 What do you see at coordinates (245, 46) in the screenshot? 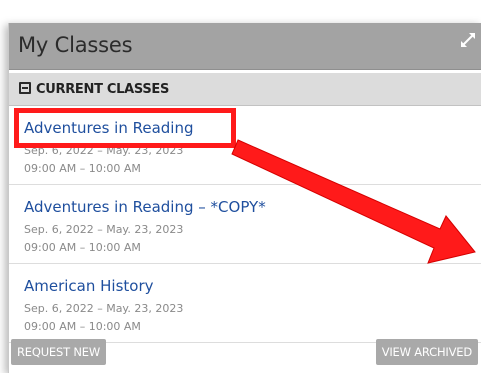
I see `panel-header: My Classes` at bounding box center [245, 46].